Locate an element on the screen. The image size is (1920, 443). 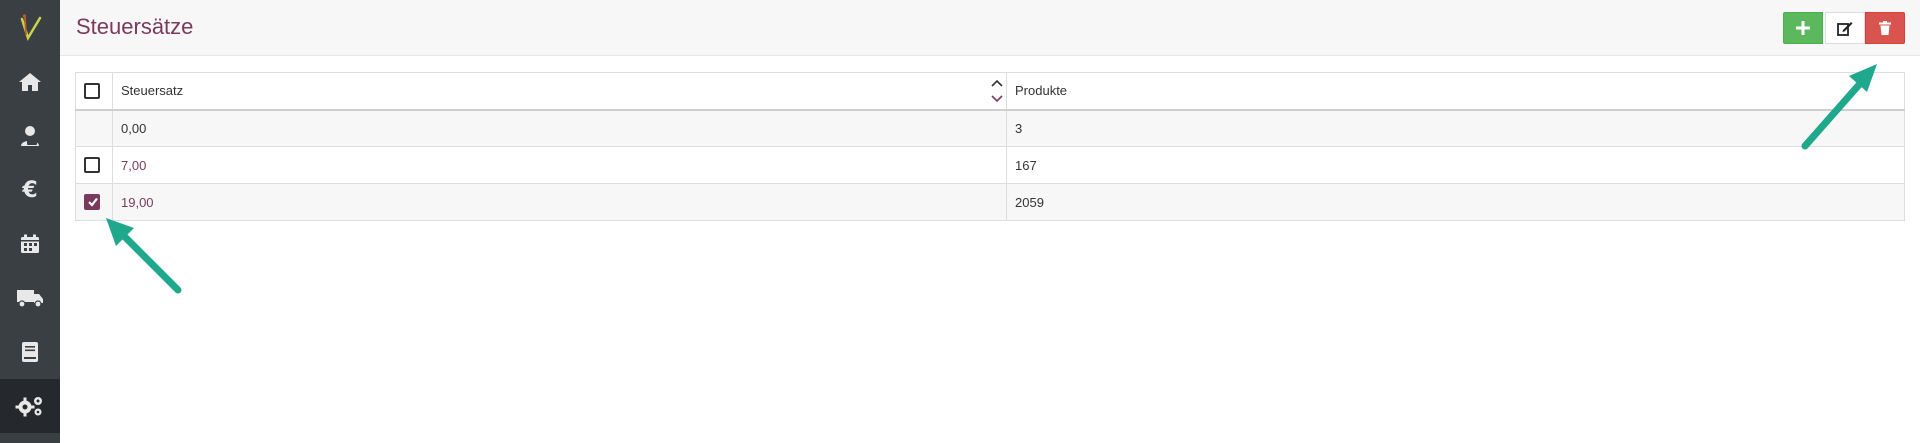
table-row: 19,00 2059 is located at coordinates (990, 202).